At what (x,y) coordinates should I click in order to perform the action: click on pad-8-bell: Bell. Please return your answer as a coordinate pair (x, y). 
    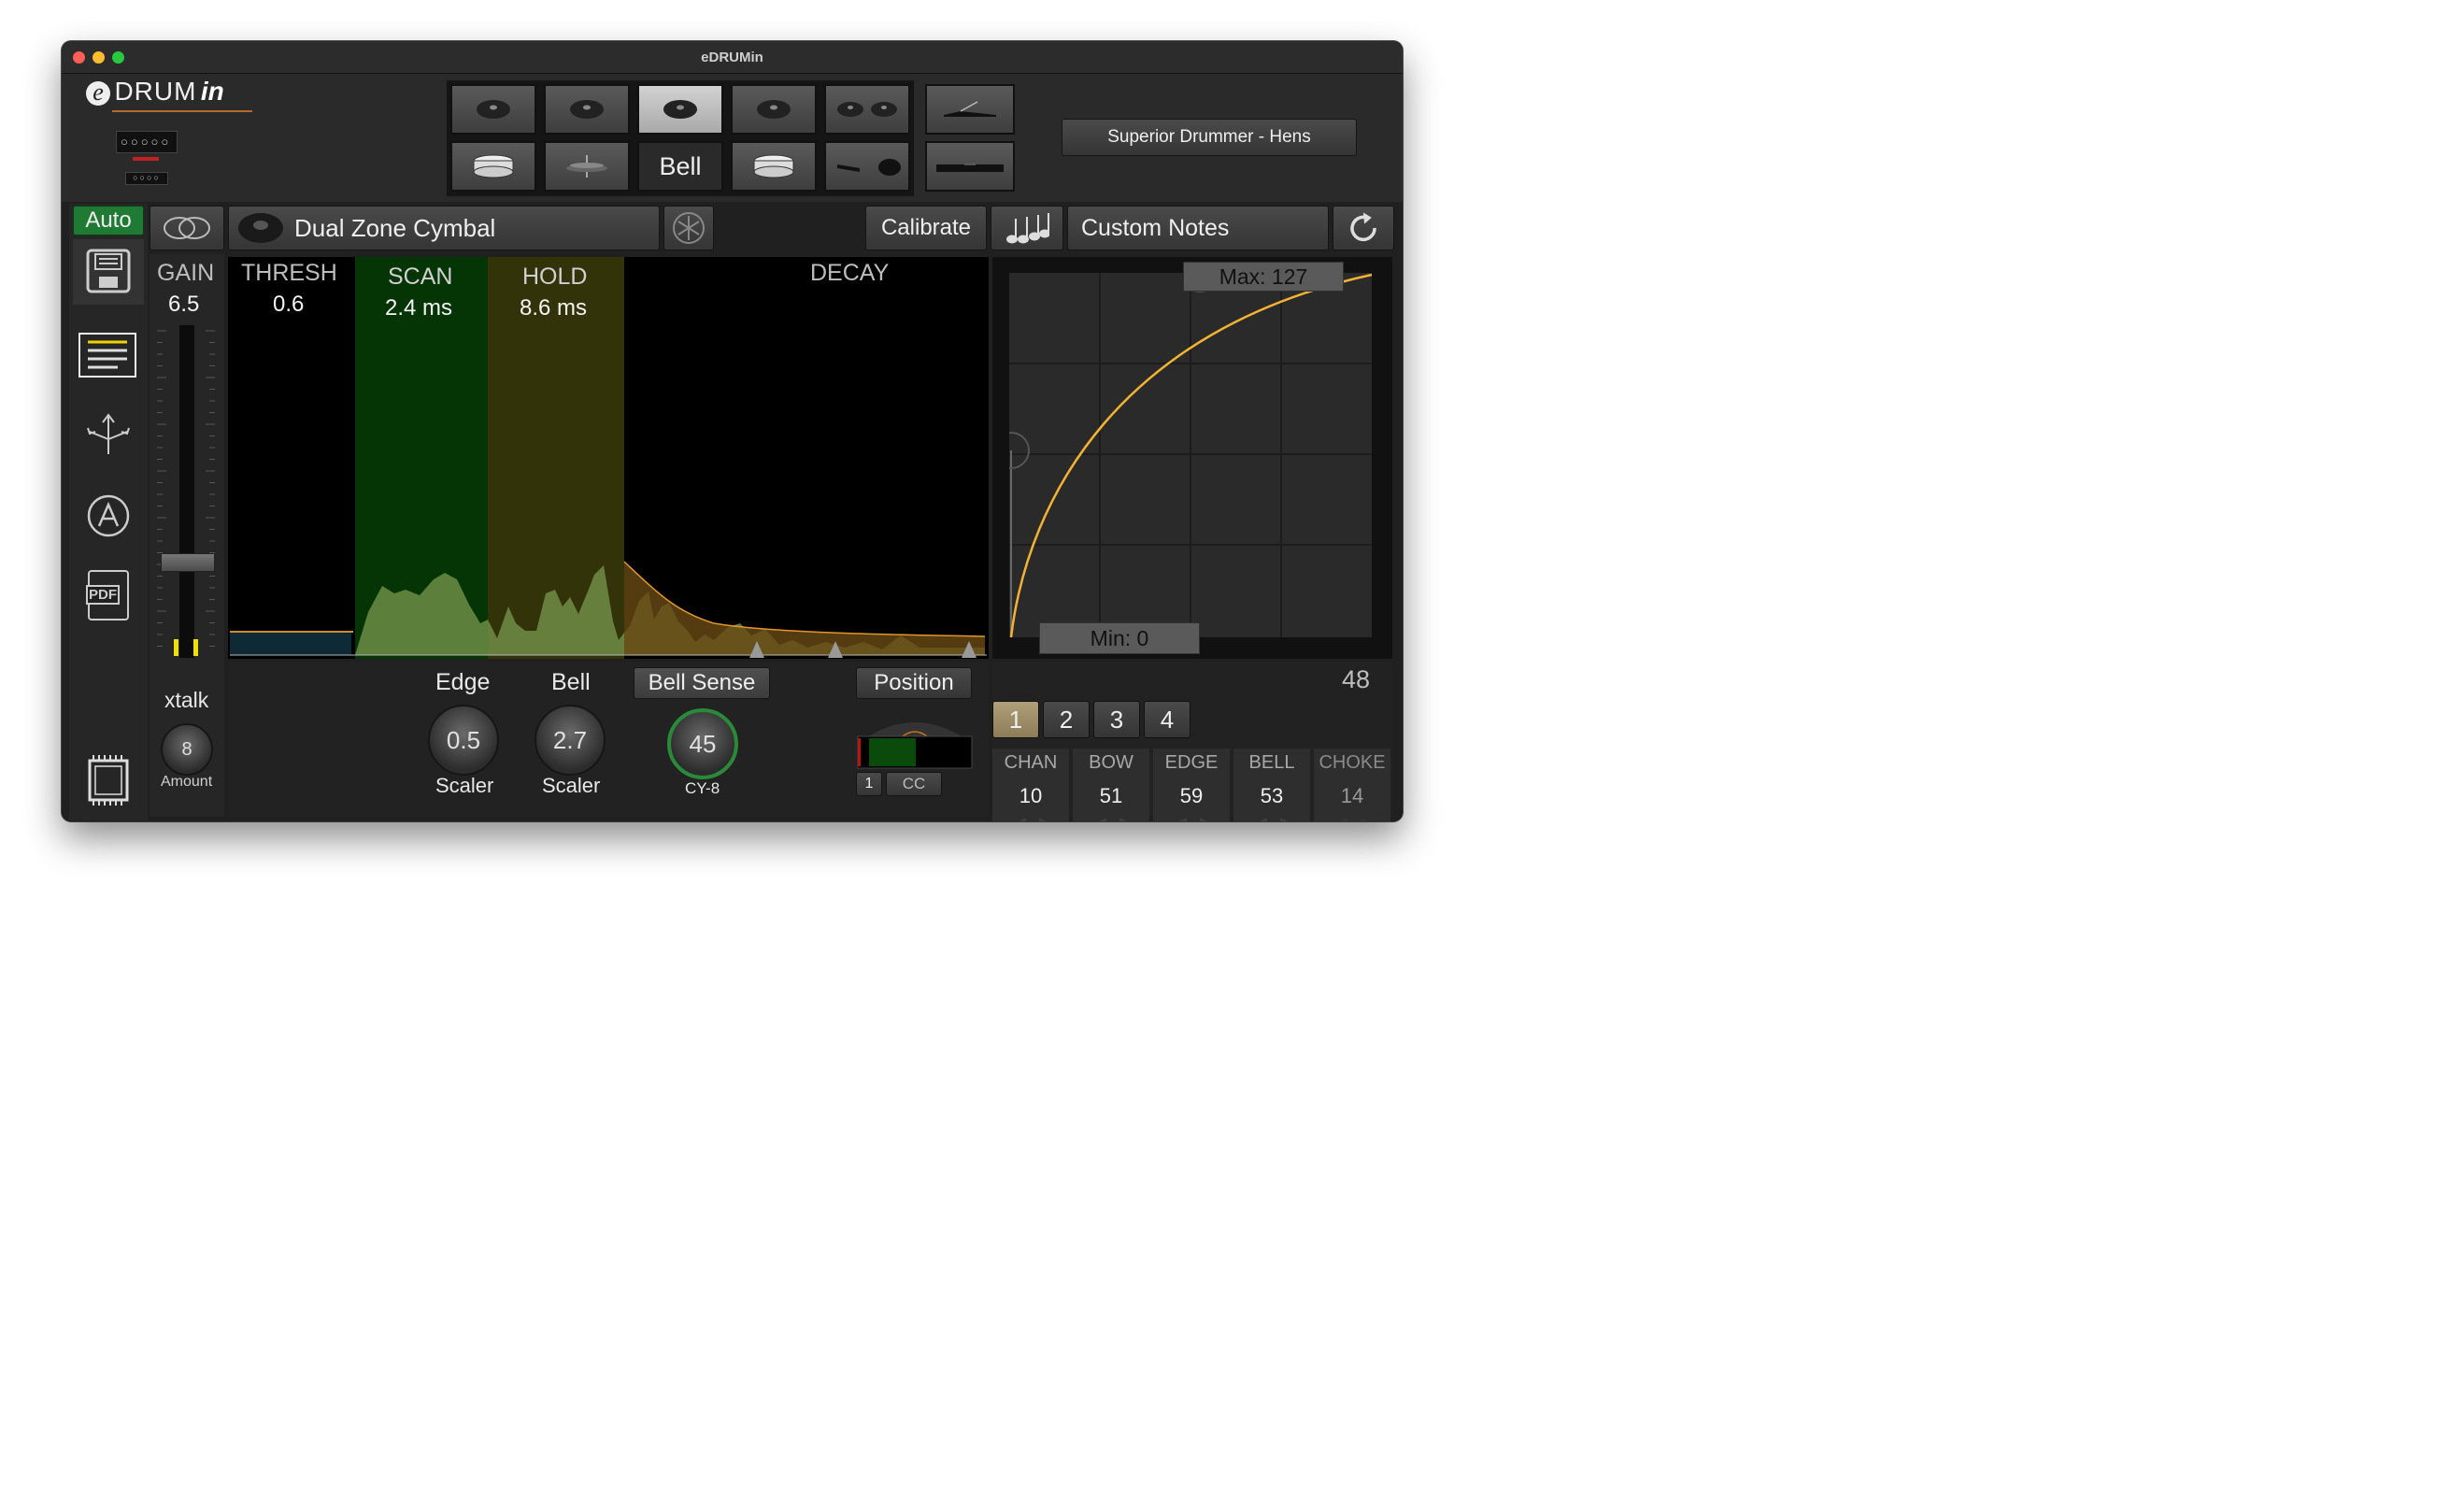
    Looking at the image, I should click on (680, 166).